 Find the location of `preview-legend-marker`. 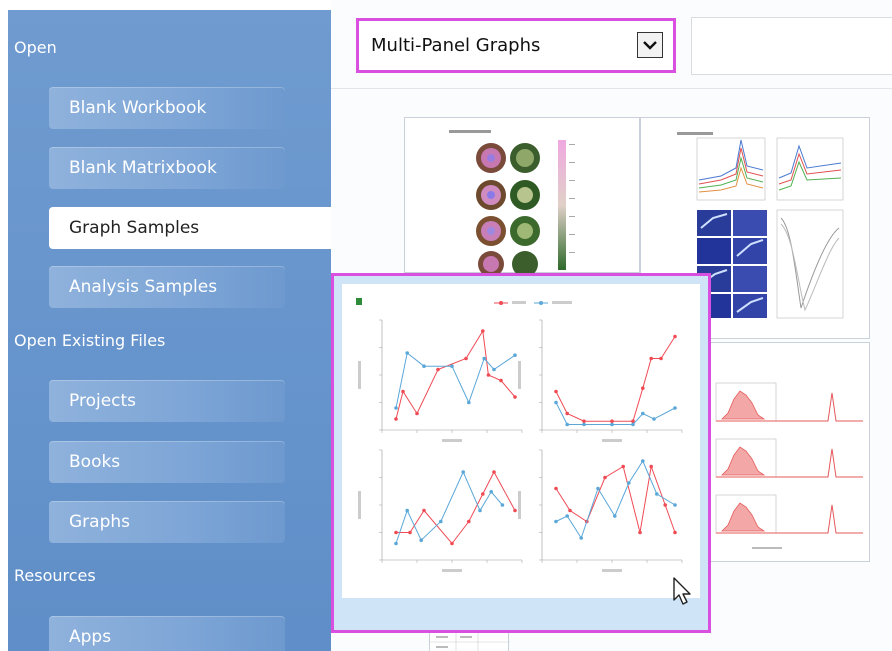

preview-legend-marker is located at coordinates (541, 303).